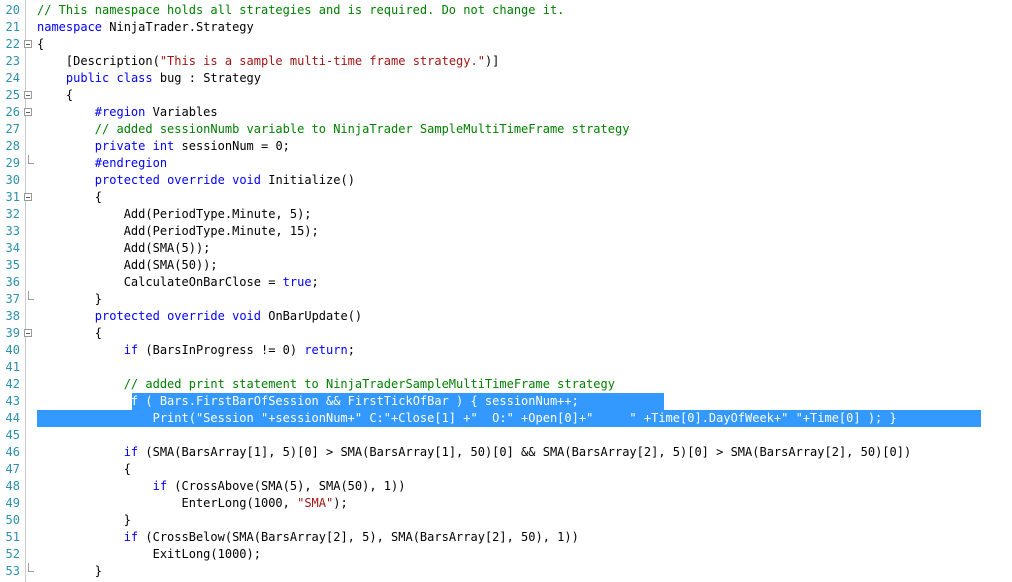 The height and width of the screenshot is (582, 1012). I want to click on code-line: 30 protected override void Initialize(), so click(506, 180).